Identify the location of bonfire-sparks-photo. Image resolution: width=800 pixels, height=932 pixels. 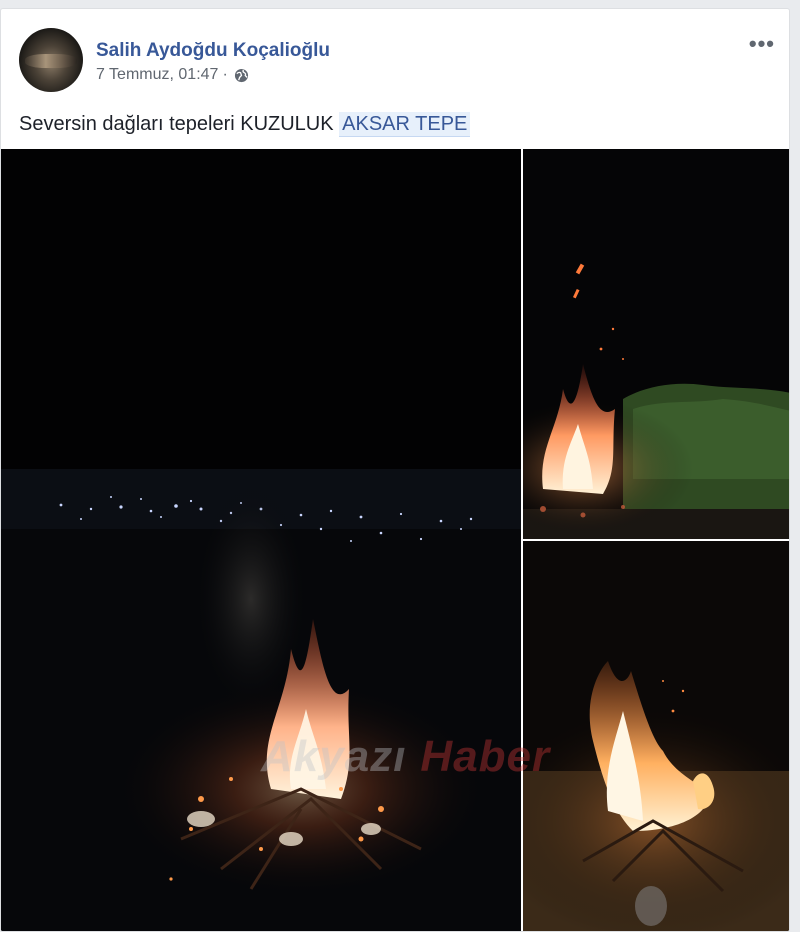
(656, 344).